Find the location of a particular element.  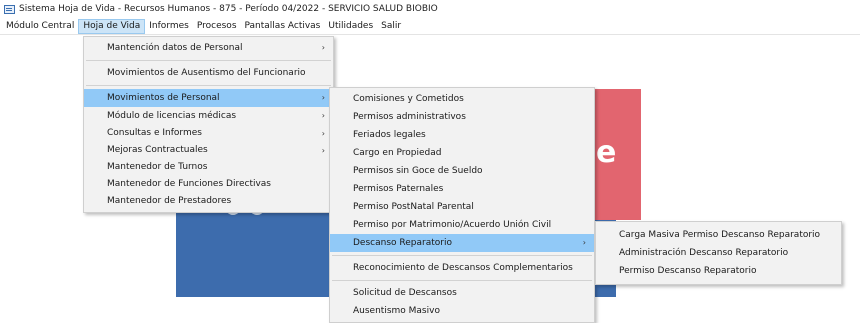

app-icon is located at coordinates (9, 9).